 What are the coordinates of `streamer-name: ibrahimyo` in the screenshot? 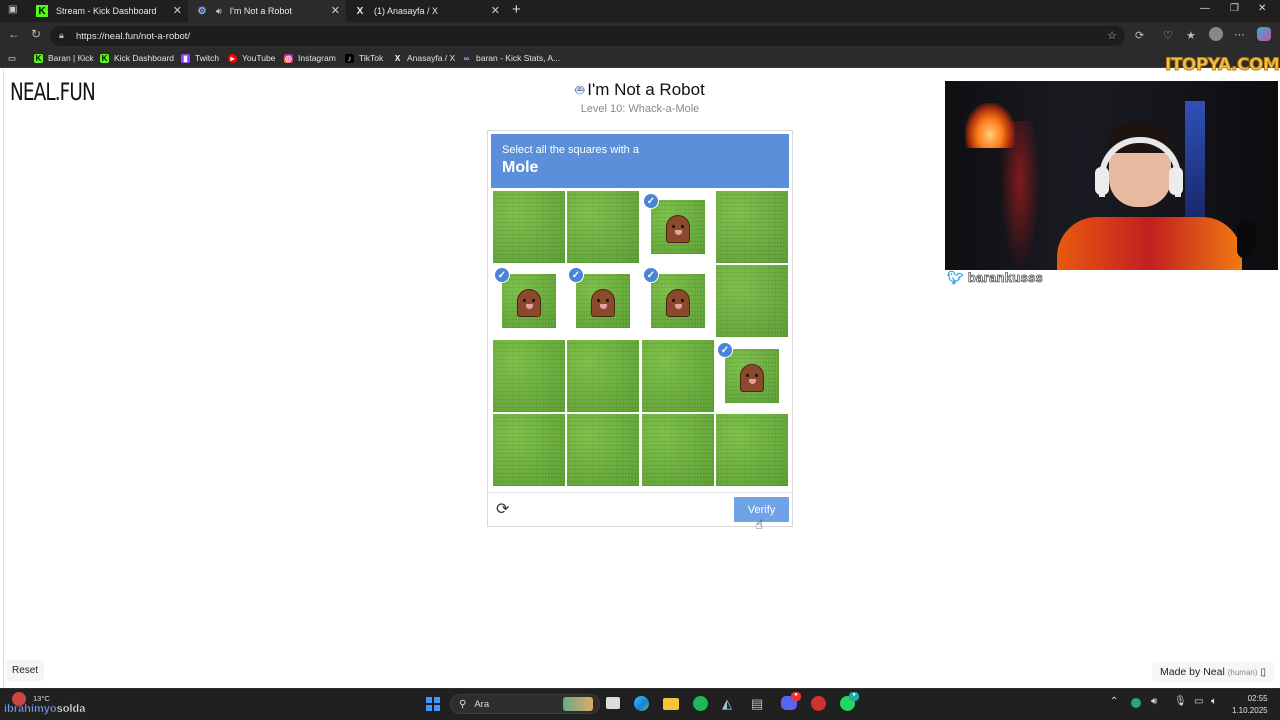 It's located at (30, 709).